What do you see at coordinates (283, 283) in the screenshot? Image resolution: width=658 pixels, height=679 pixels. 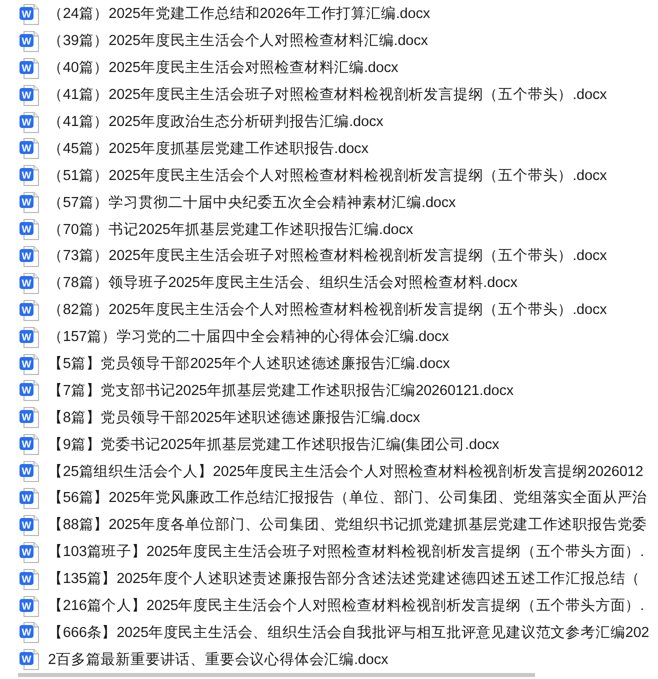 I see `file-name: （78篇）领导班子2025年度民主生活会、组织生活会对照检查材料.docx` at bounding box center [283, 283].